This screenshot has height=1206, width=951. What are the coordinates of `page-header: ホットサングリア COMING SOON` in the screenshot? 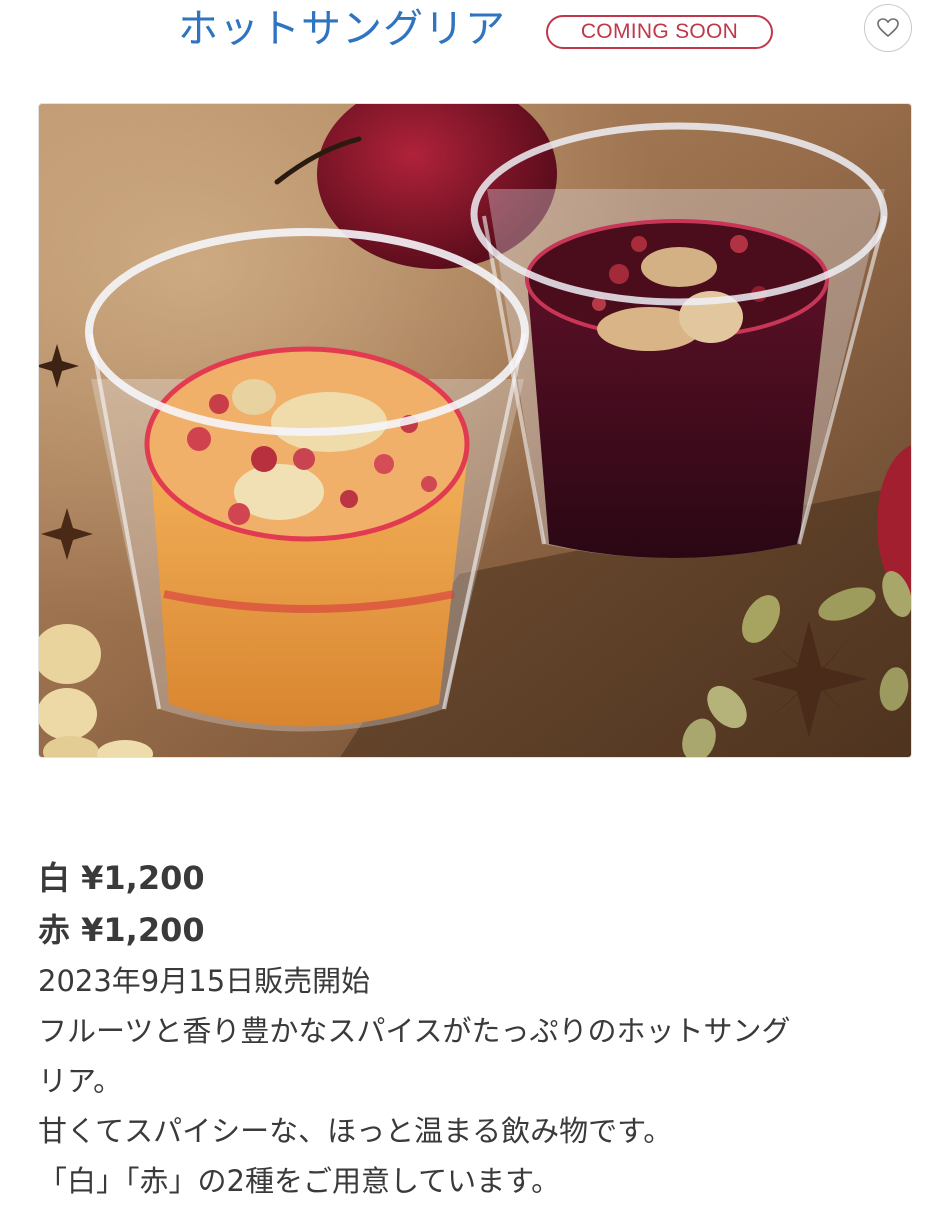 It's located at (475, 35).